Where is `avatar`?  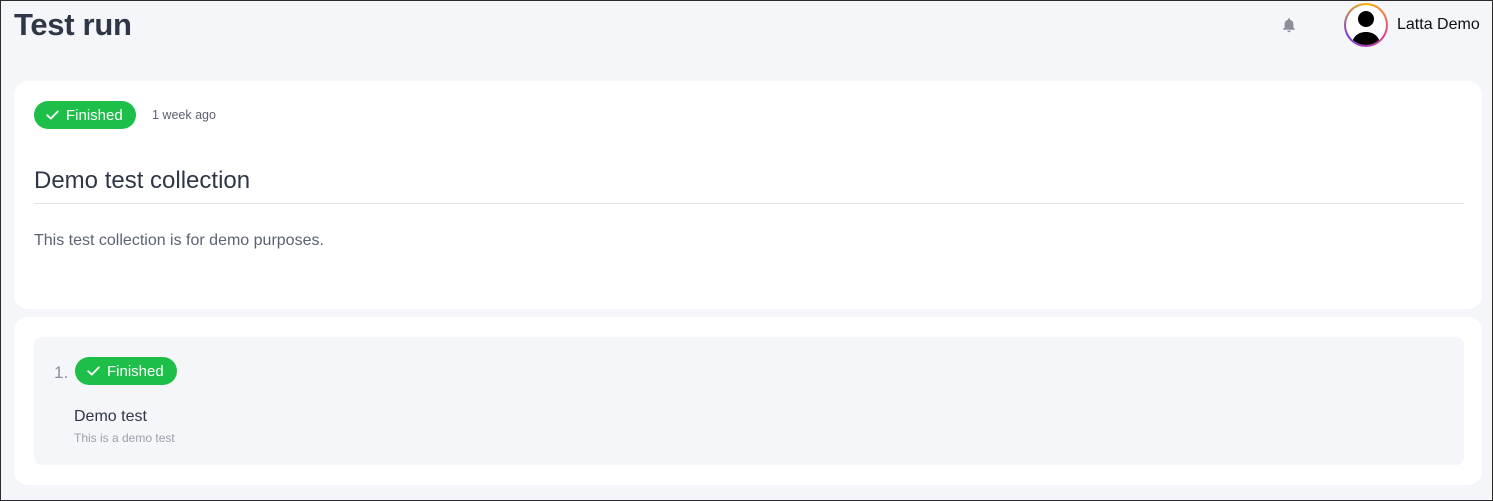 avatar is located at coordinates (1366, 25).